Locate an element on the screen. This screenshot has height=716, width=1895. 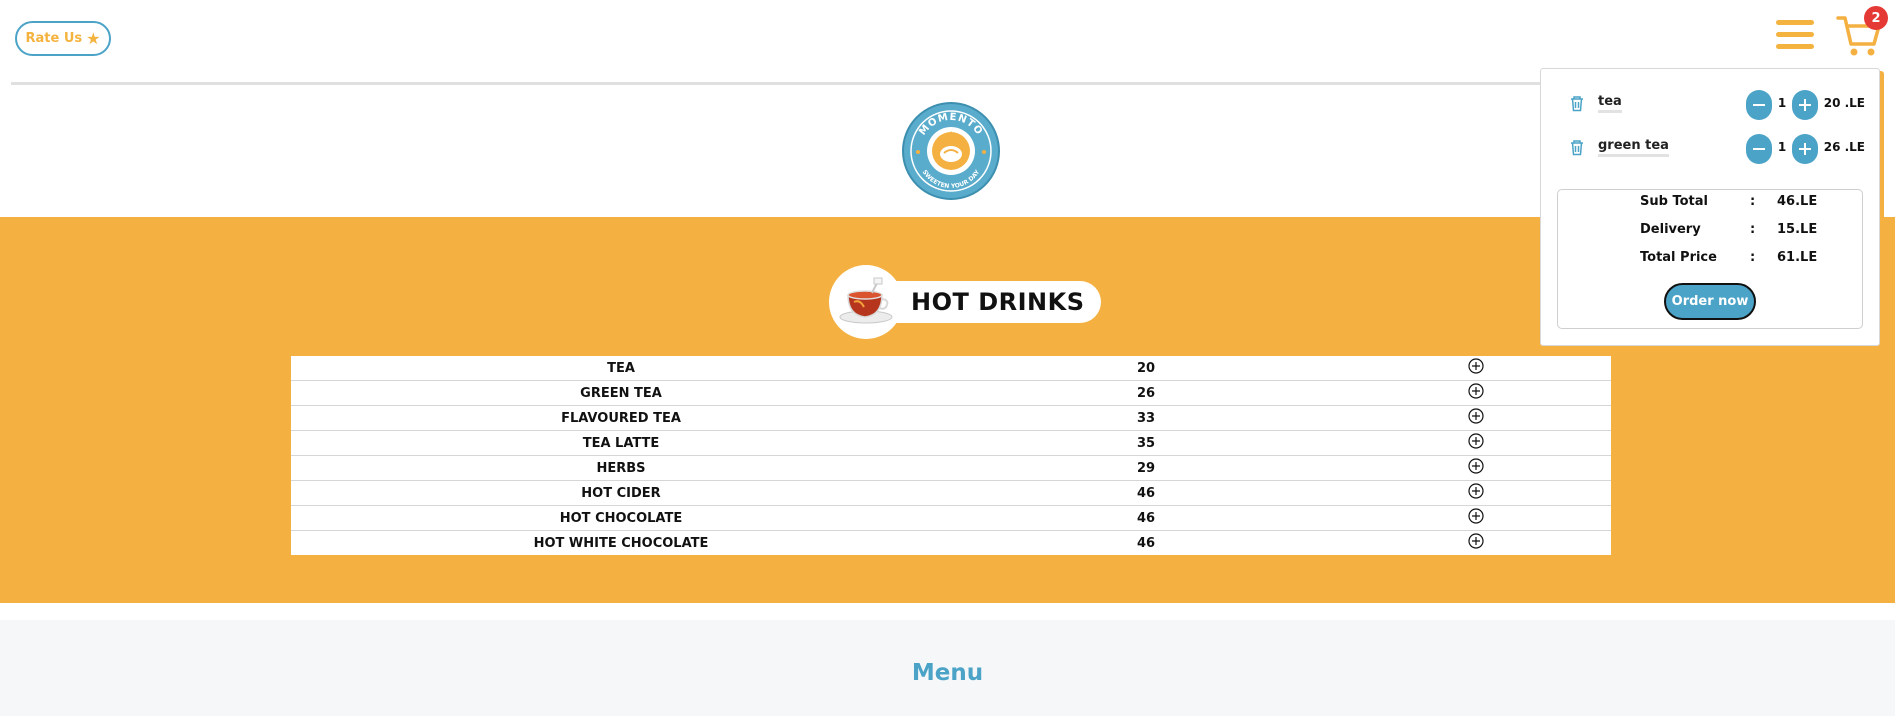
star-icon: ★ is located at coordinates (93, 38).